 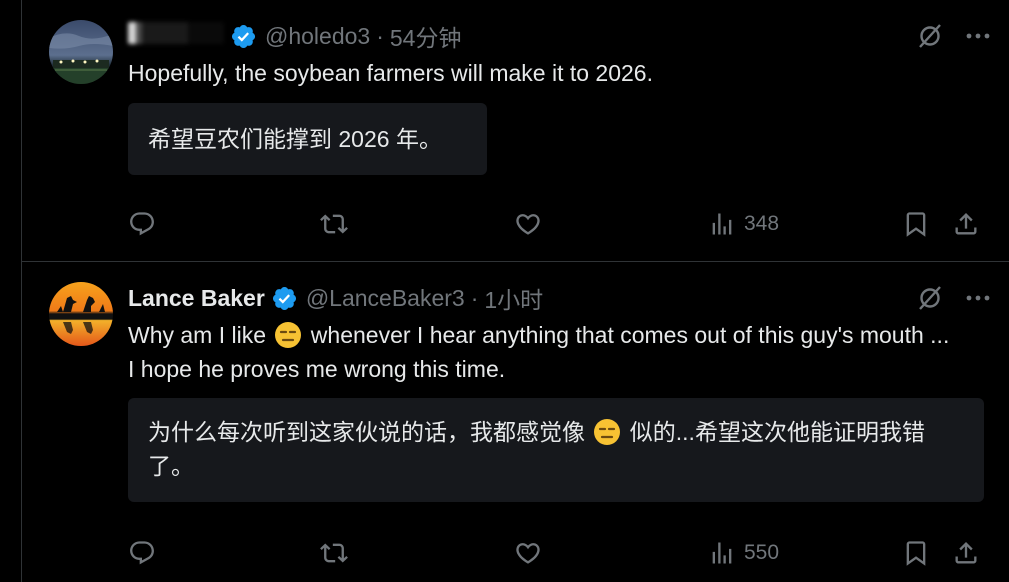 What do you see at coordinates (762, 223) in the screenshot?
I see `views-count: 348` at bounding box center [762, 223].